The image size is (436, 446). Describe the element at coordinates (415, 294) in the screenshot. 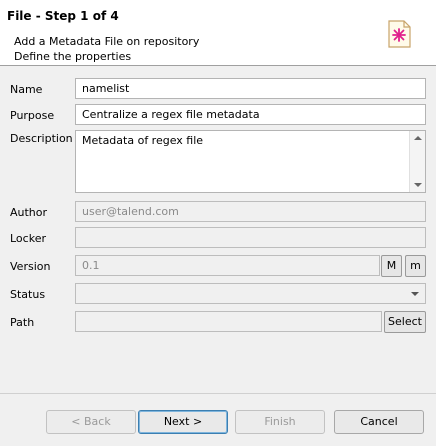

I see `chevron-down-icon` at that location.